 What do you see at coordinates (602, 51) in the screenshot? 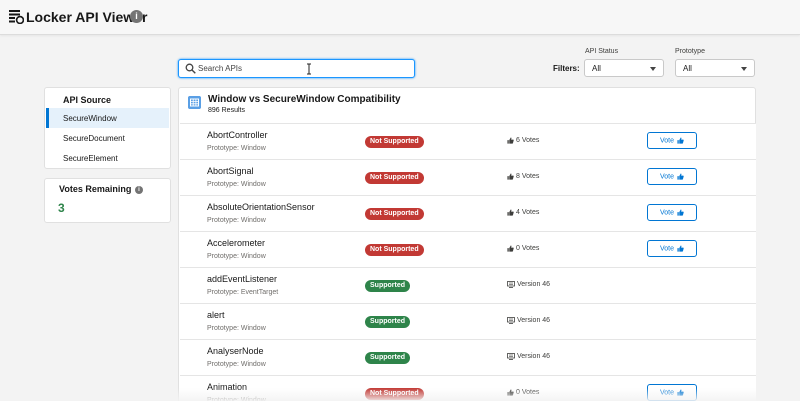
I see `api-status-label: API Status` at bounding box center [602, 51].